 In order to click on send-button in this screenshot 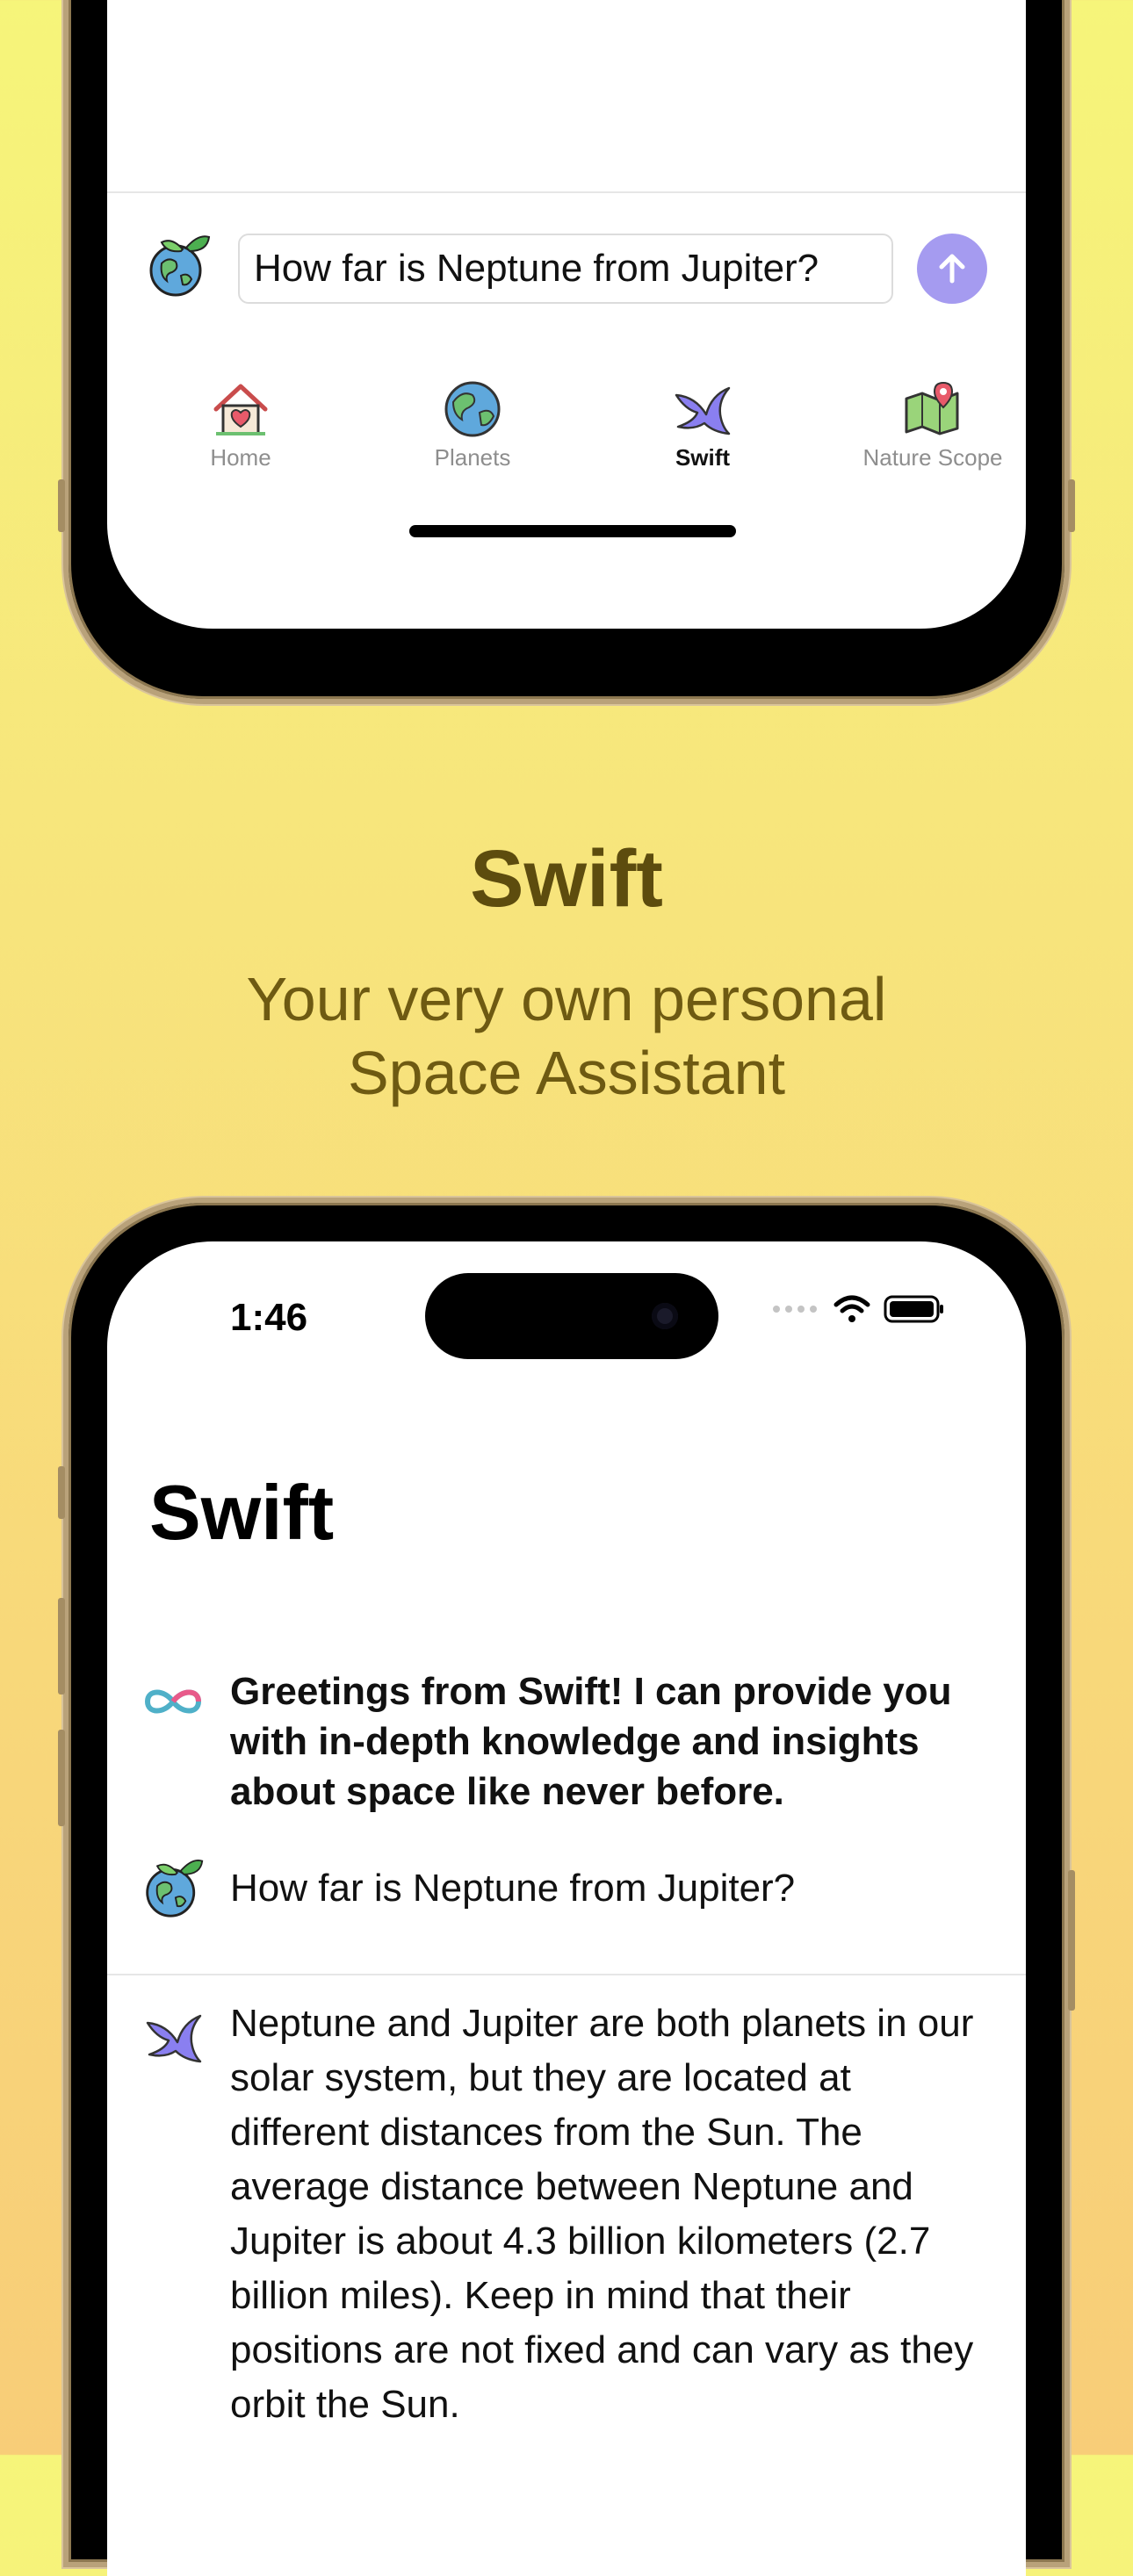, I will do `click(952, 269)`.